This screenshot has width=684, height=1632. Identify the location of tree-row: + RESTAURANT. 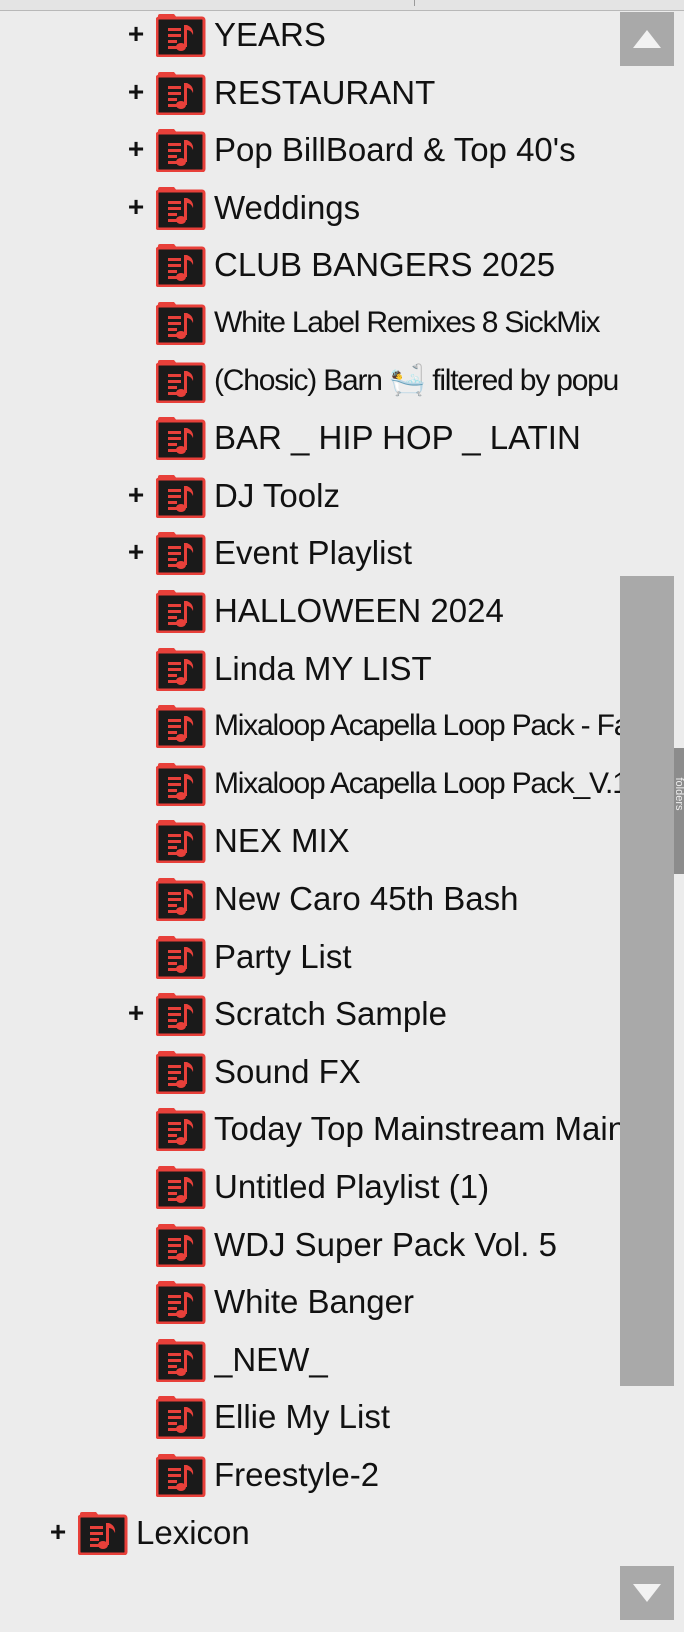
(310, 93).